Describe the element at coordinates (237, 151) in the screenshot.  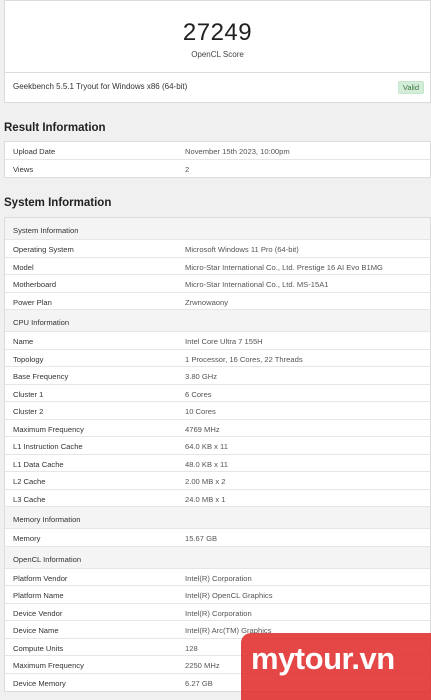
I see `row-value: November 15th 2023, 10:00pm` at that location.